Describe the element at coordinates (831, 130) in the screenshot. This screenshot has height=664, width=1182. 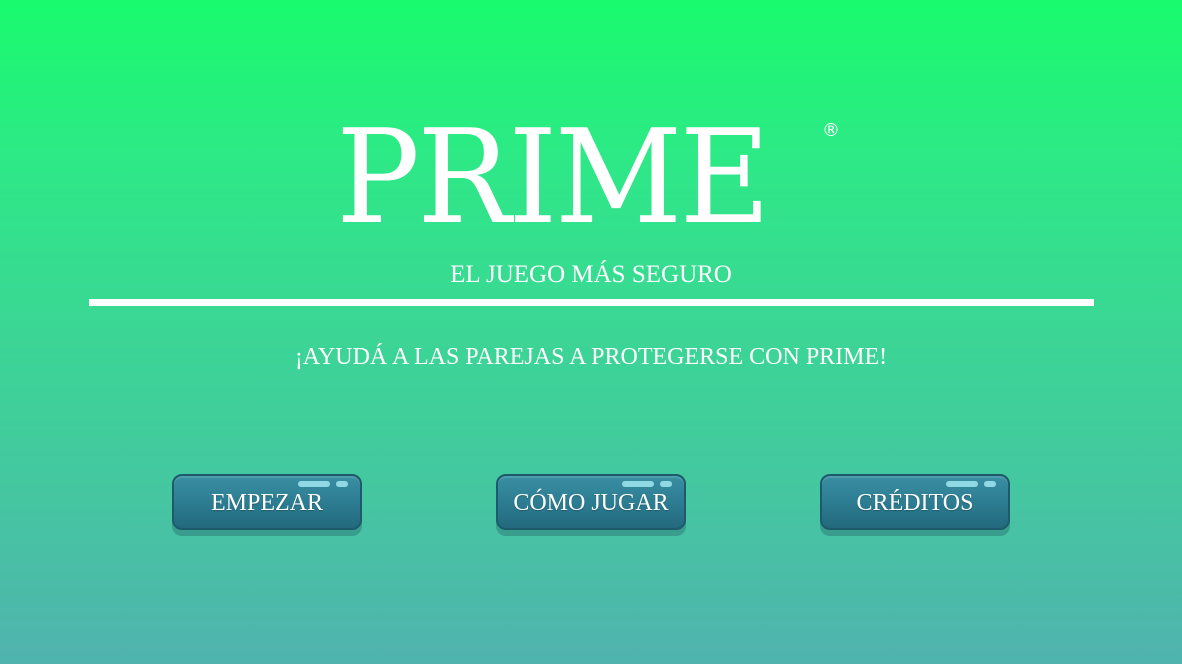
I see `registered-mark: ®` at that location.